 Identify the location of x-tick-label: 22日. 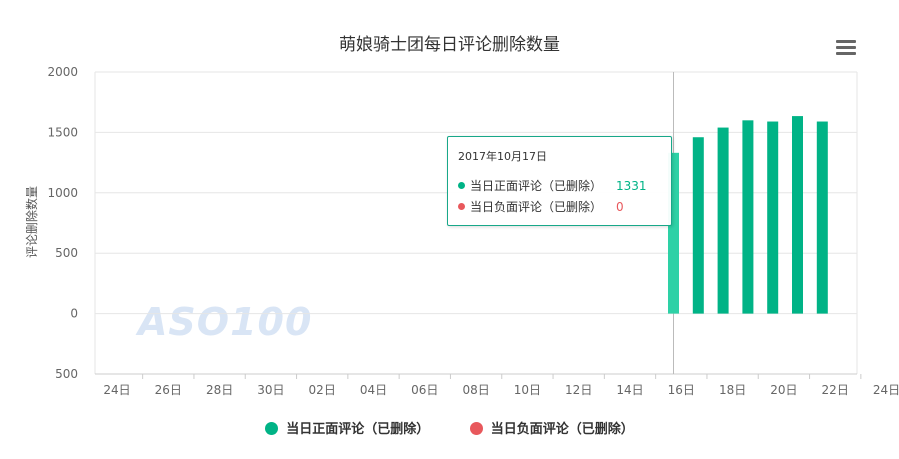
(835, 390).